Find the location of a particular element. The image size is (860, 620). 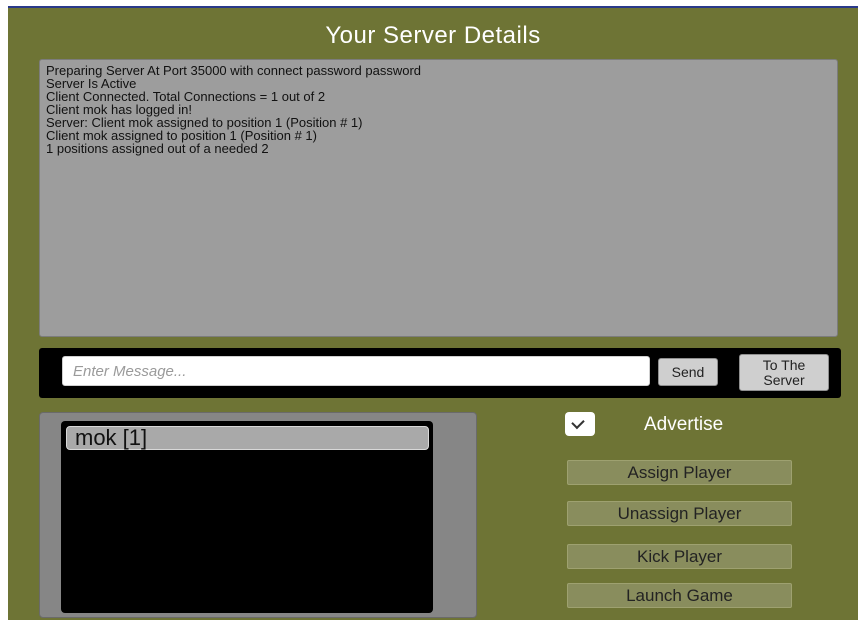

unassign-player-button: Unassign Player is located at coordinates (679, 513).